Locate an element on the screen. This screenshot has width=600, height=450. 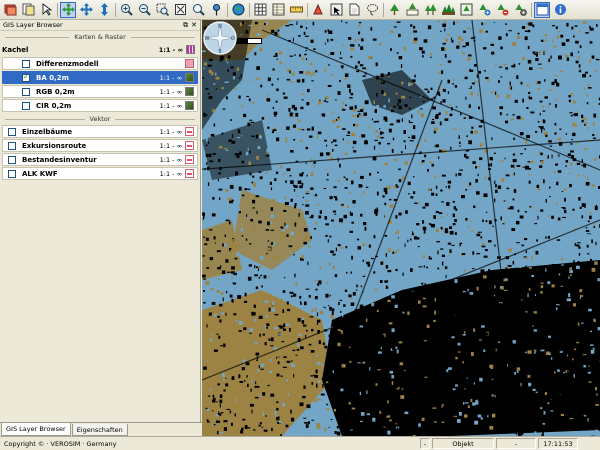
arrow-icon is located at coordinates (47, 9).